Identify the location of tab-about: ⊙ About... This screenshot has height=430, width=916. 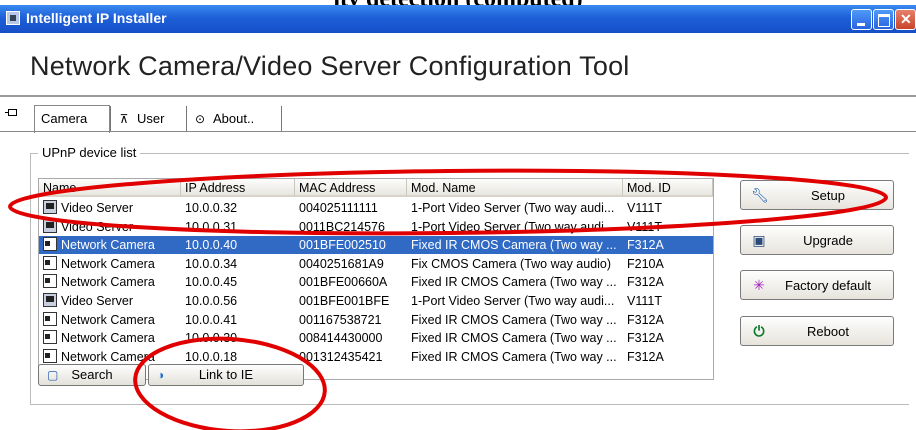
(234, 118).